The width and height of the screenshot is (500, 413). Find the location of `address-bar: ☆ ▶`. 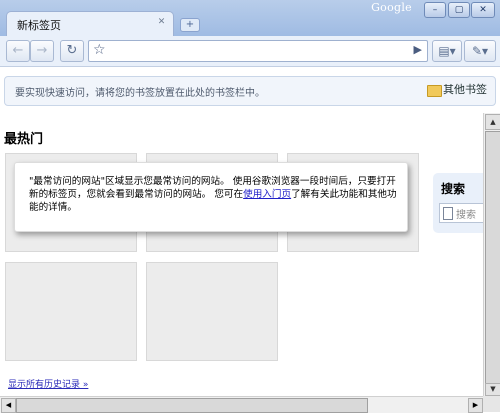

address-bar: ☆ ▶ is located at coordinates (258, 51).